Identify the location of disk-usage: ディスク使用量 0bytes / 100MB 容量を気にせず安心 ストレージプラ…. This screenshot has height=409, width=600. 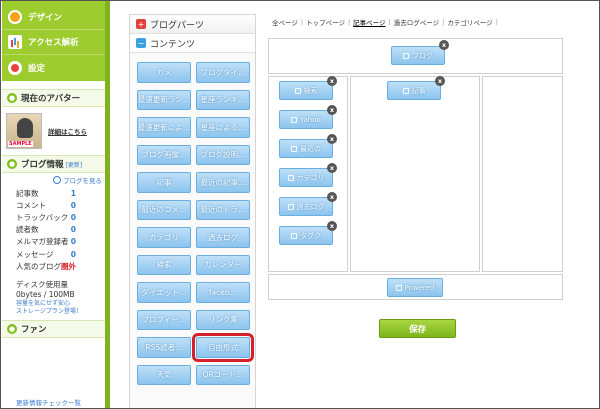
(56, 294).